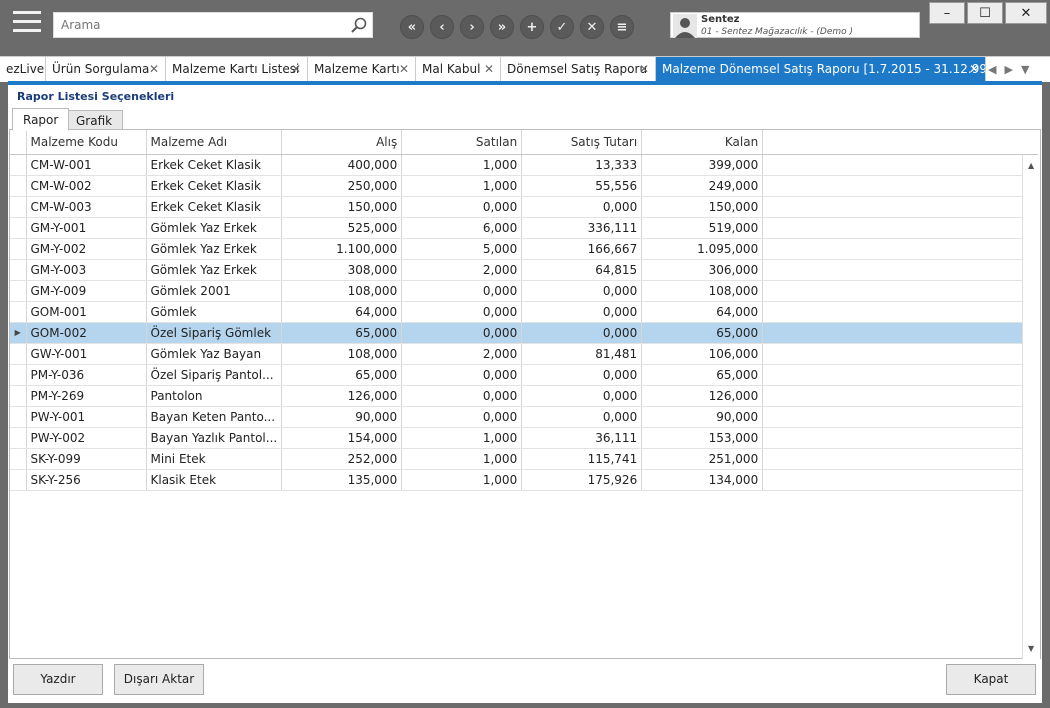 The width and height of the screenshot is (1050, 708). What do you see at coordinates (462, 165) in the screenshot?
I see `table-cell: 1,000` at bounding box center [462, 165].